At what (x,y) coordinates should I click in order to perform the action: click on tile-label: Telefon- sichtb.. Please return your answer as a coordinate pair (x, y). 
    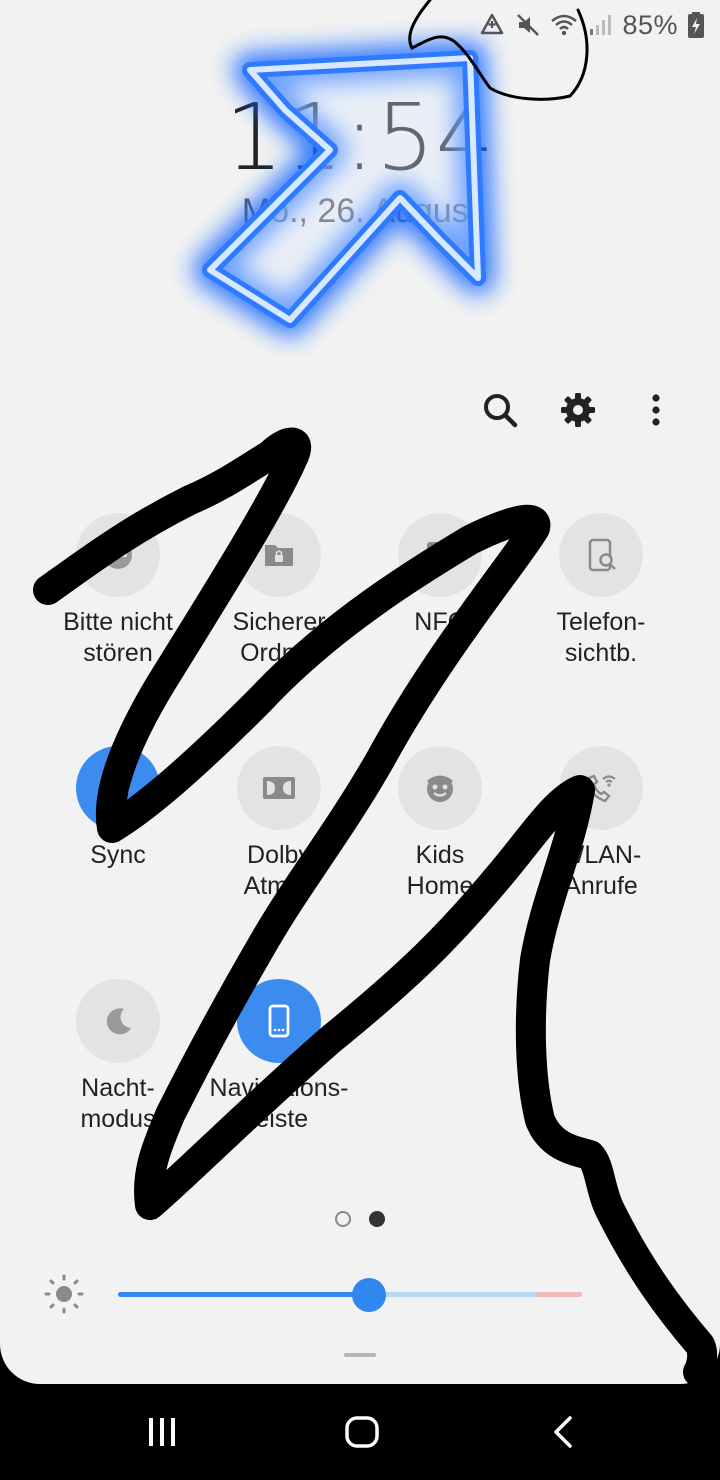
    Looking at the image, I should click on (601, 637).